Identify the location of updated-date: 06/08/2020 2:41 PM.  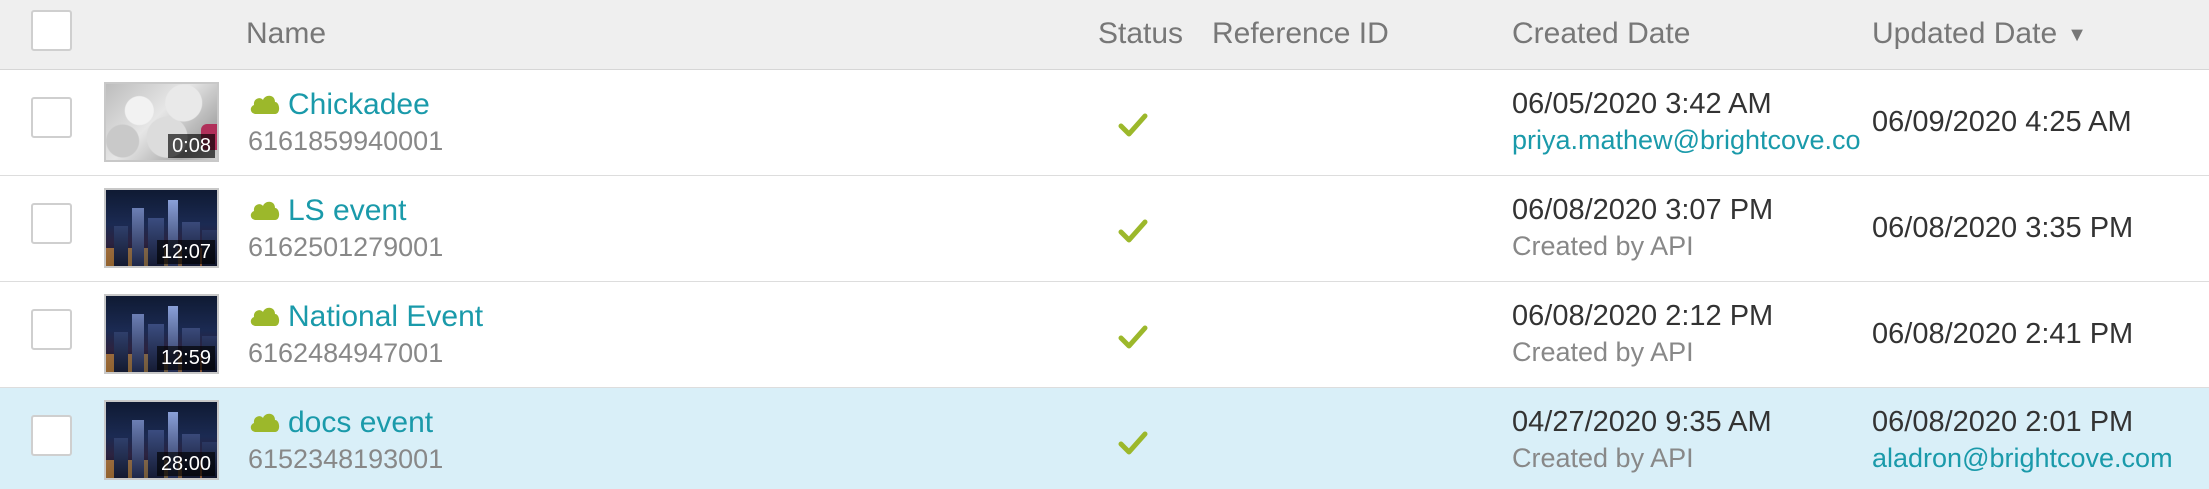
(2003, 334).